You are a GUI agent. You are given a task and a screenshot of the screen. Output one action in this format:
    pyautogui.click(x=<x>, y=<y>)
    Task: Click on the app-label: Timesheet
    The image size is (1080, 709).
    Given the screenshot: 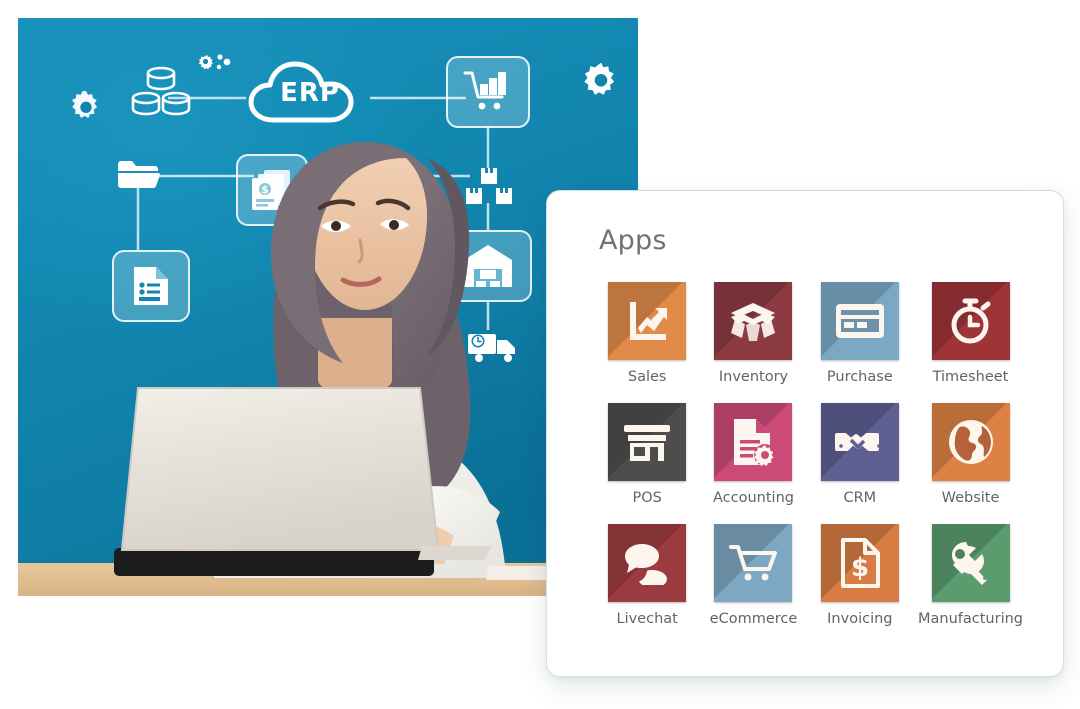 What is the action you would take?
    pyautogui.click(x=970, y=377)
    